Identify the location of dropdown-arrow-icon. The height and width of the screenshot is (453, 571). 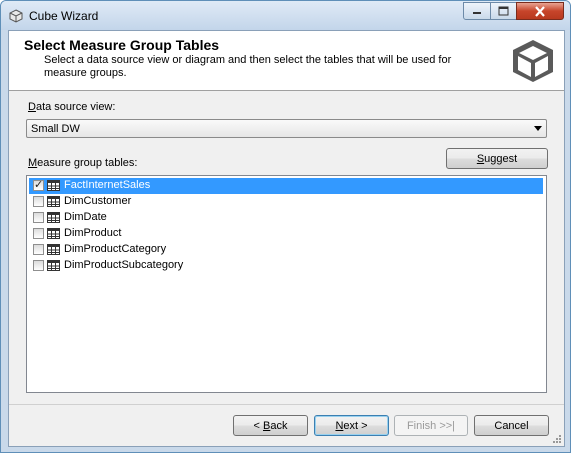
(538, 128).